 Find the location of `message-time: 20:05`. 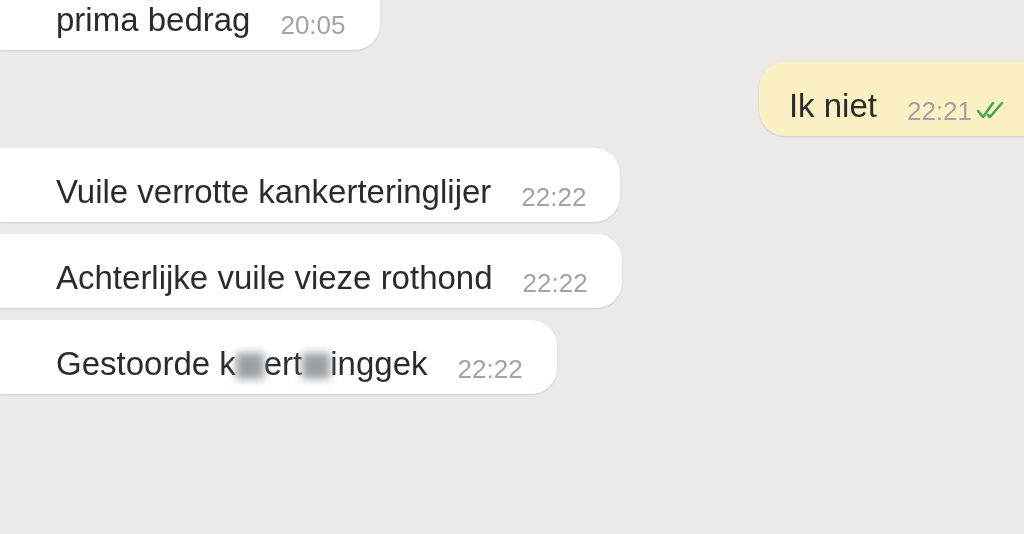

message-time: 20:05 is located at coordinates (313, 25).